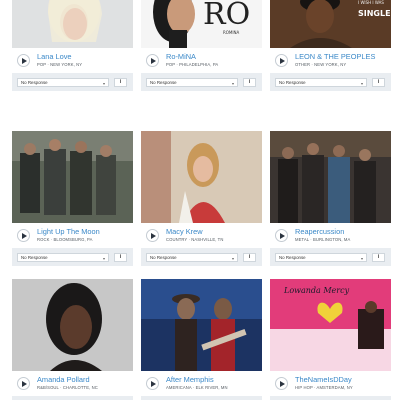 The width and height of the screenshot is (400, 400). Describe the element at coordinates (195, 239) in the screenshot. I see `artist-meta: COUNTRY · NASHVILLE, TN` at that location.